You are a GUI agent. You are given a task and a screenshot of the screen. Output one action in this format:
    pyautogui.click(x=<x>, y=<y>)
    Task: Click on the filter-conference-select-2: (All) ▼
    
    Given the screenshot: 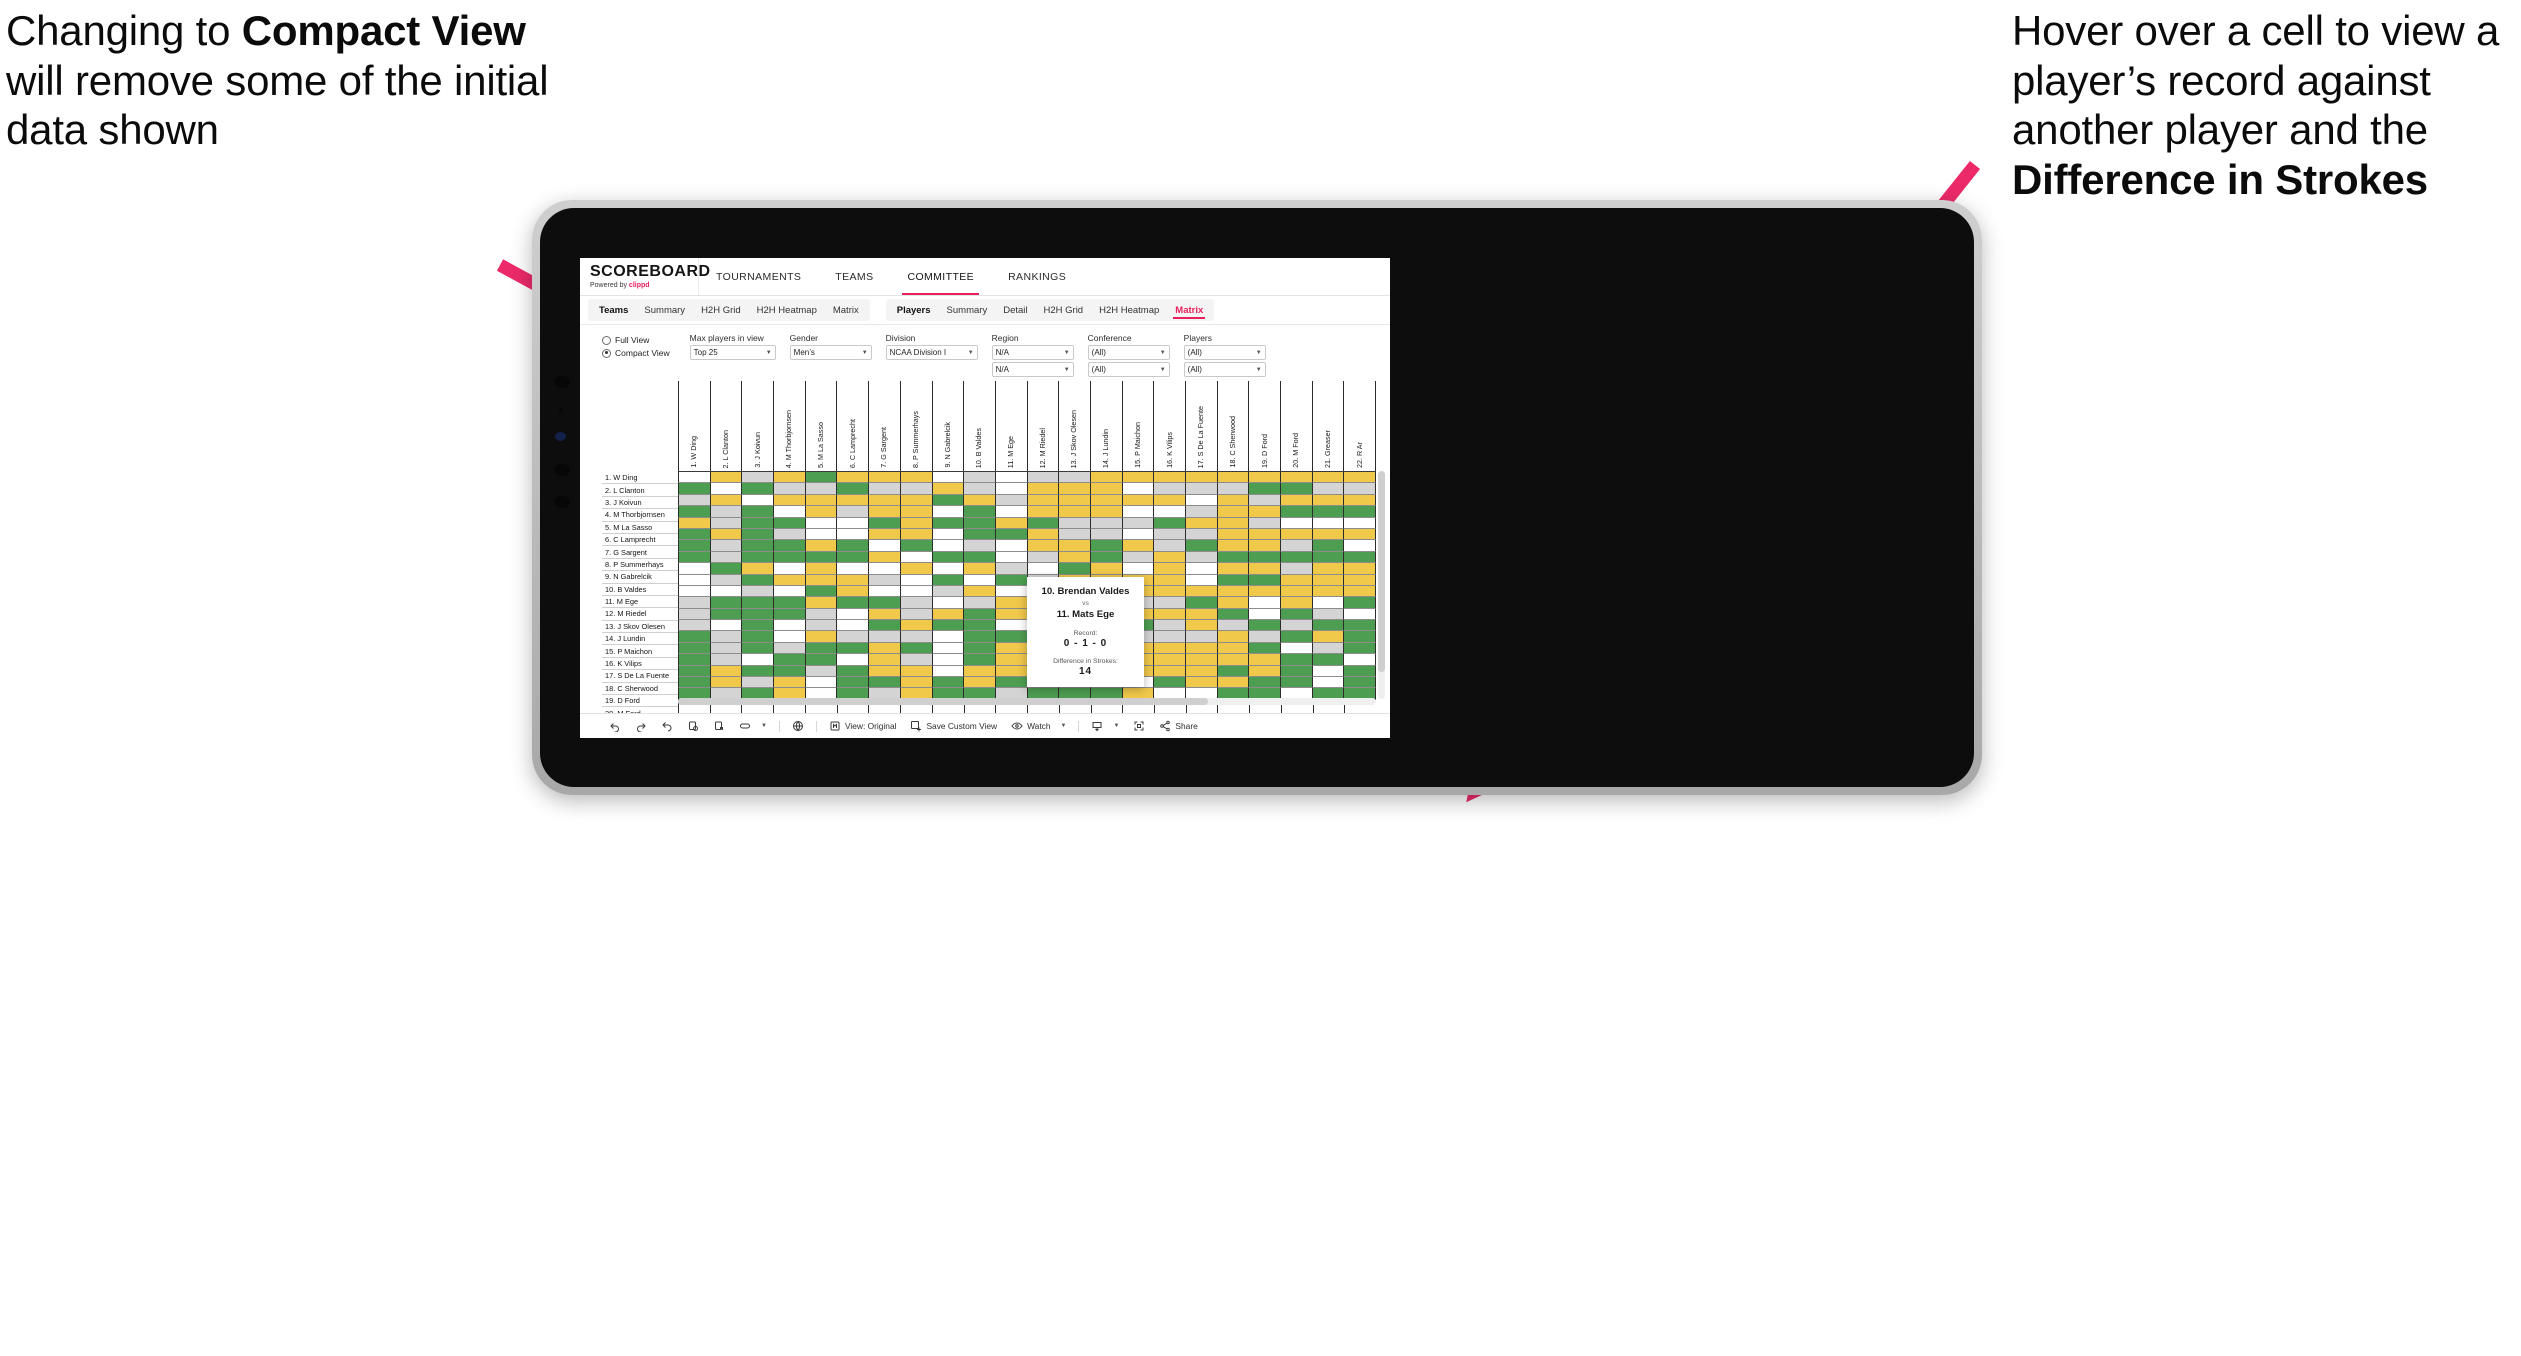 What is the action you would take?
    pyautogui.click(x=1128, y=369)
    